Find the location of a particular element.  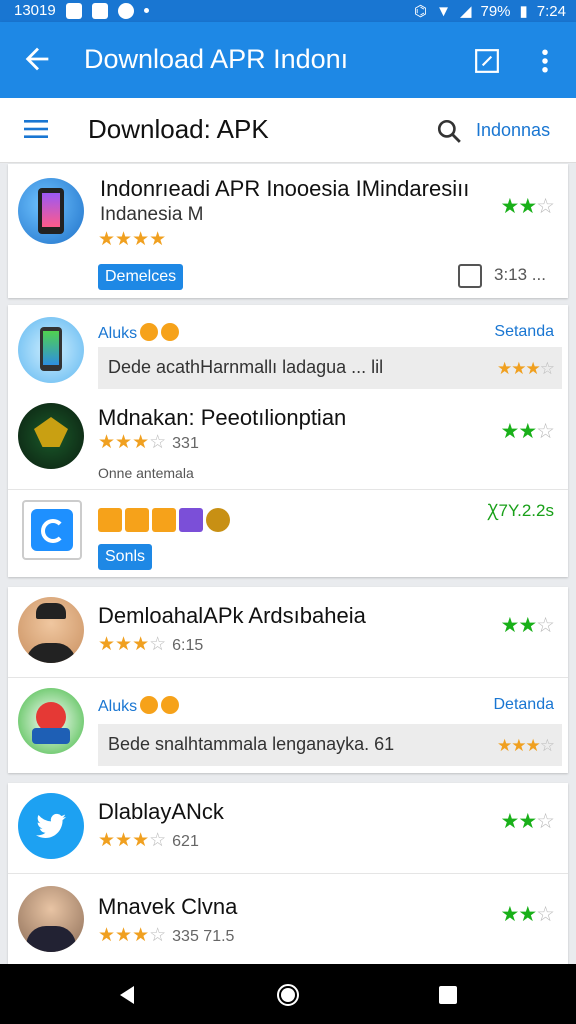

toolbar-title: Download: APK is located at coordinates (178, 129).